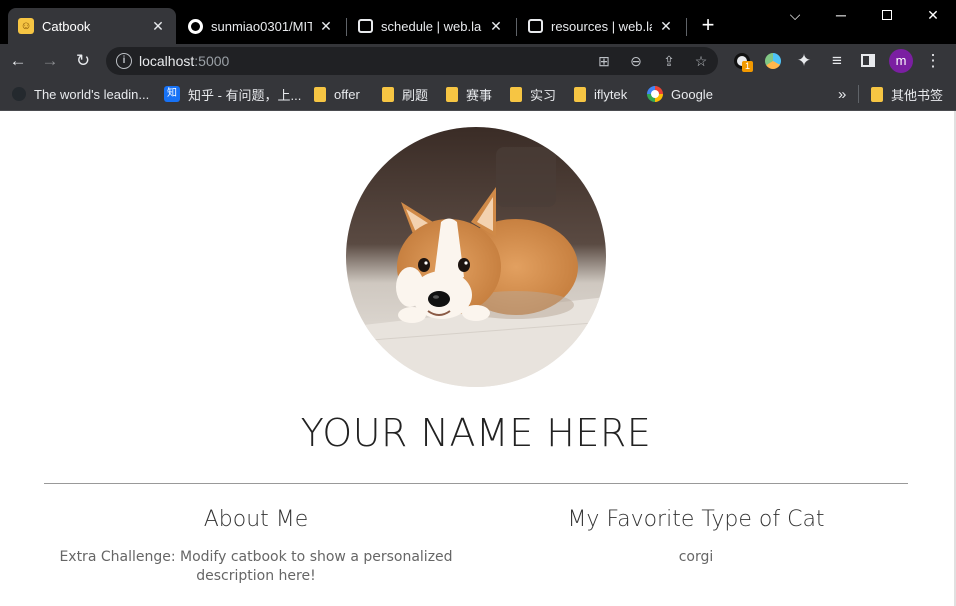  Describe the element at coordinates (172, 94) in the screenshot. I see `zhihu-icon: 知` at that location.